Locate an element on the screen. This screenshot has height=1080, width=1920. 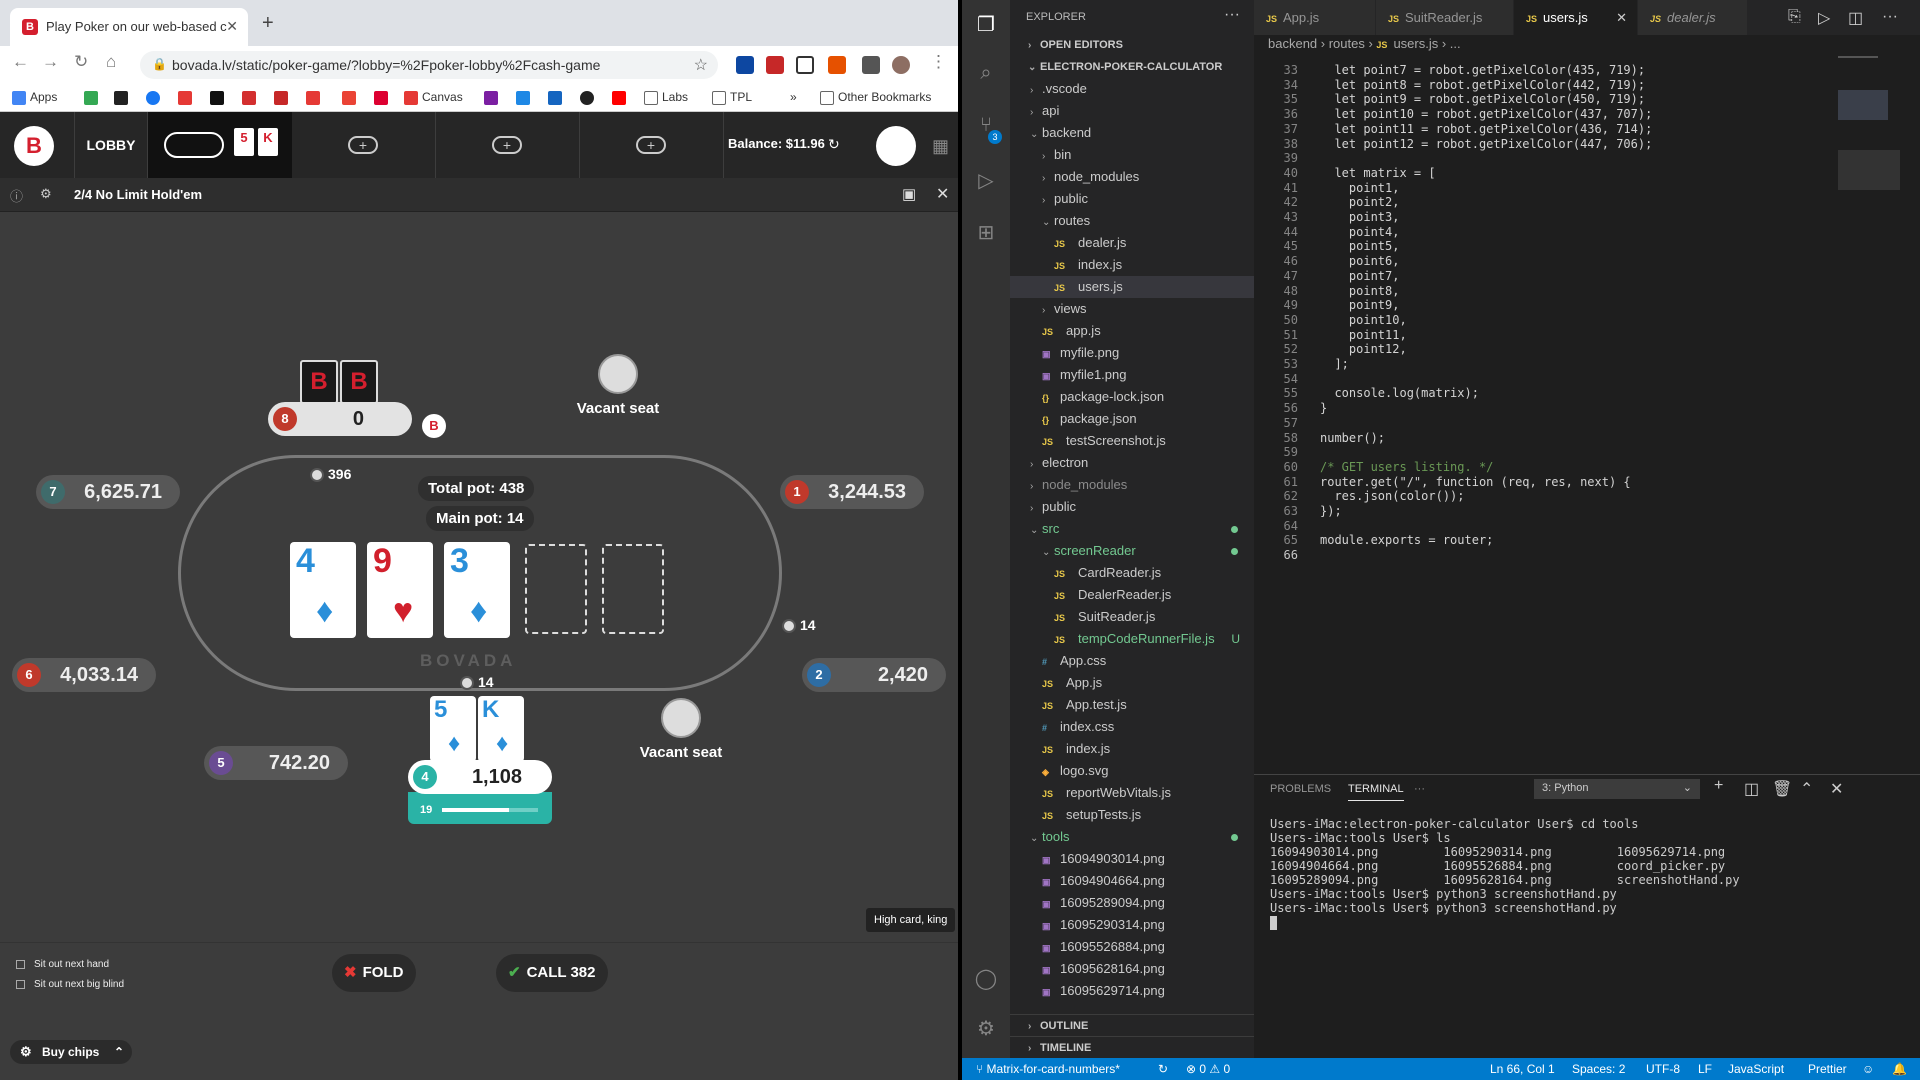
tab-dealer-js: JS dealer.js is located at coordinates (1693, 17).